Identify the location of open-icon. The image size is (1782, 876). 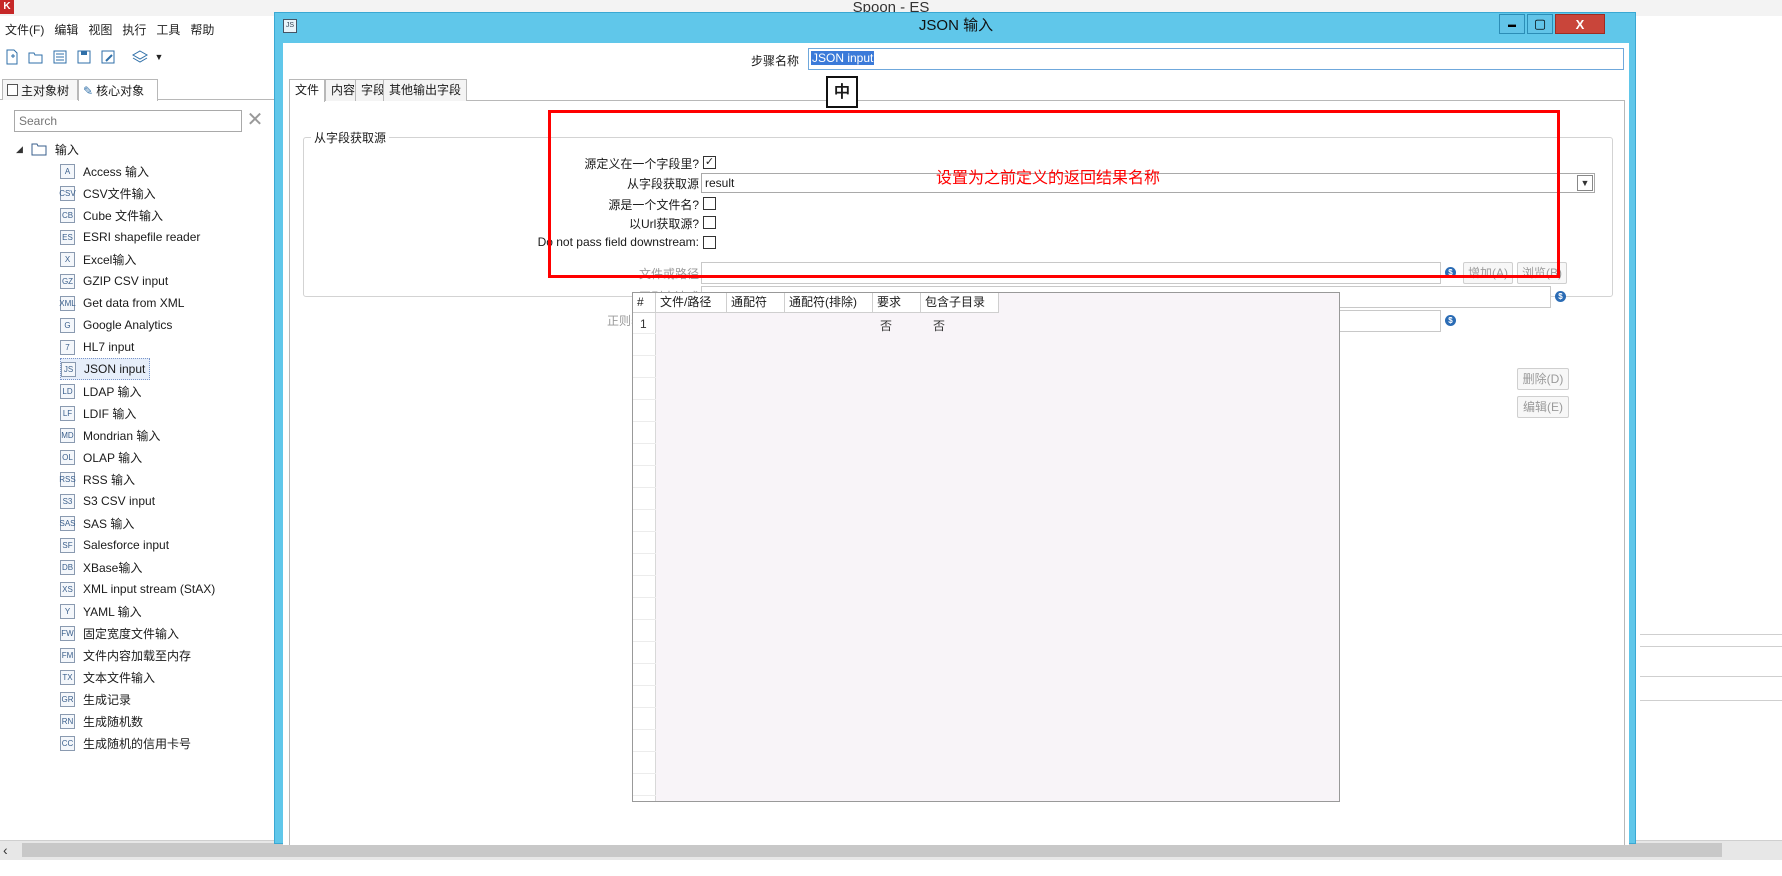
(36, 57).